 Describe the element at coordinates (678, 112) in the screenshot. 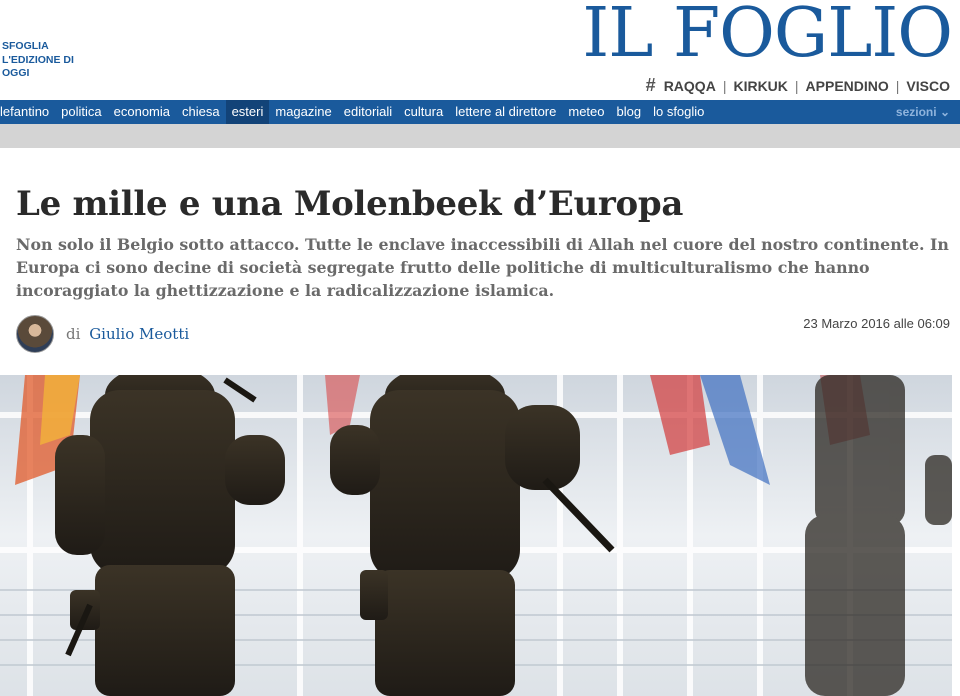

I see `nav-item-lo-sfoglio: lo sfoglio` at that location.